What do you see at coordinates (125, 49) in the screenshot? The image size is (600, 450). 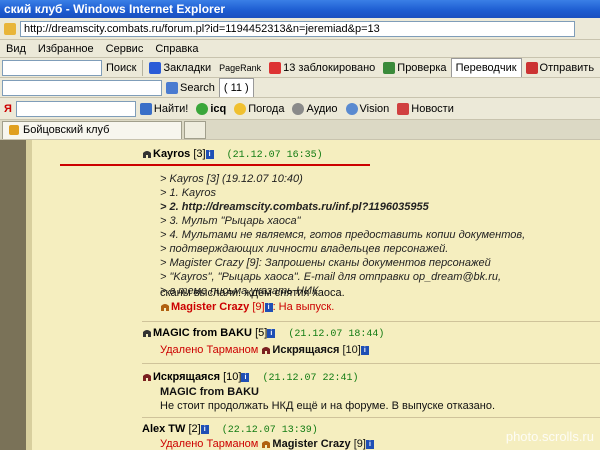 I see `menu-item-tools: Сервис` at bounding box center [125, 49].